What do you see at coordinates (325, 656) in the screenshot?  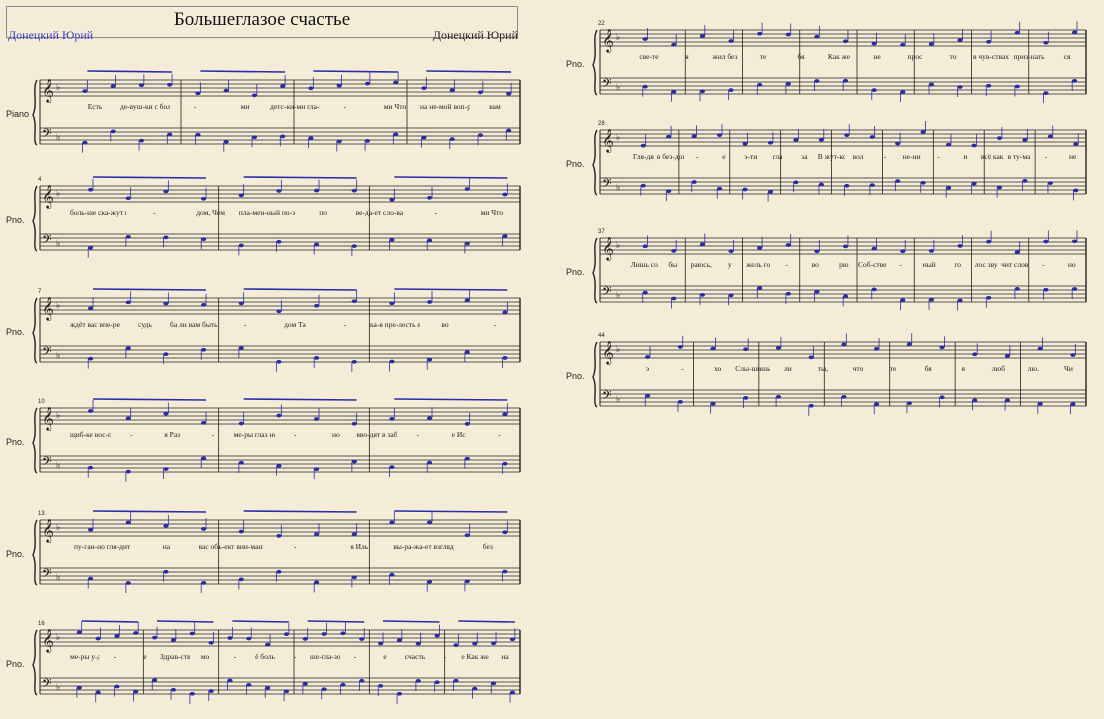 I see `lyric-syllable: ше-гла-зо` at bounding box center [325, 656].